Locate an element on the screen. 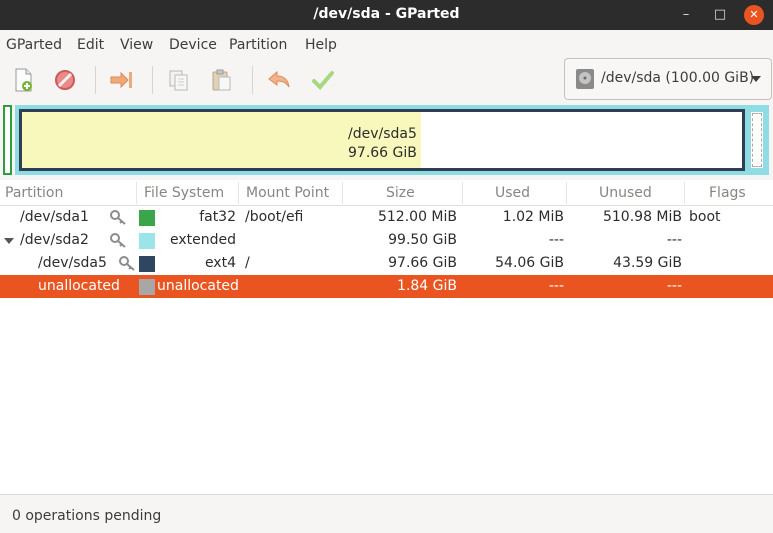 Image resolution: width=773 pixels, height=533 pixels. delete-icon is located at coordinates (65, 80).